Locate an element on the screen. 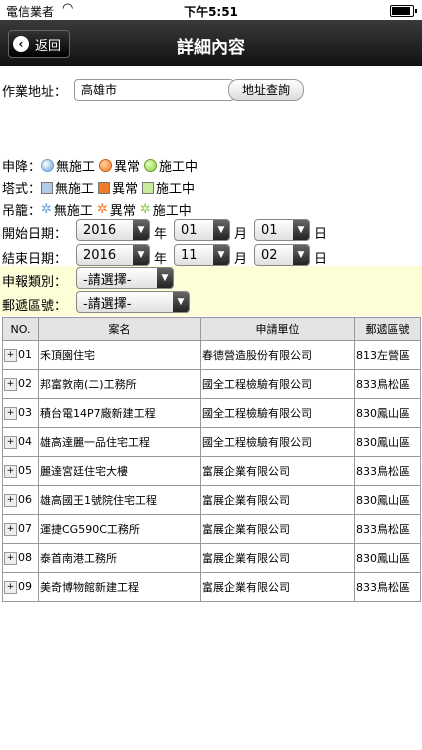 The width and height of the screenshot is (422, 750). table-row: +05 麗達宮廷住宅大樓 富展企業有限公司 833鳥松區 is located at coordinates (211, 471).